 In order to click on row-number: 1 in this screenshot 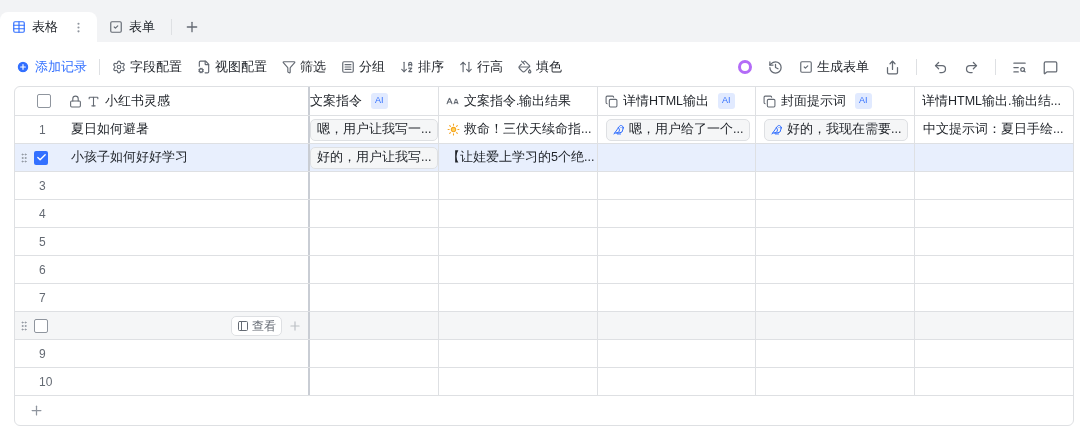, I will do `click(42, 130)`.